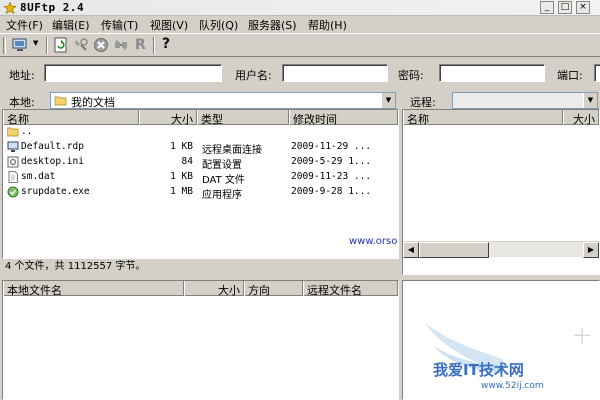 The width and height of the screenshot is (600, 400). I want to click on file-name: srupdate.exe, so click(55, 191).